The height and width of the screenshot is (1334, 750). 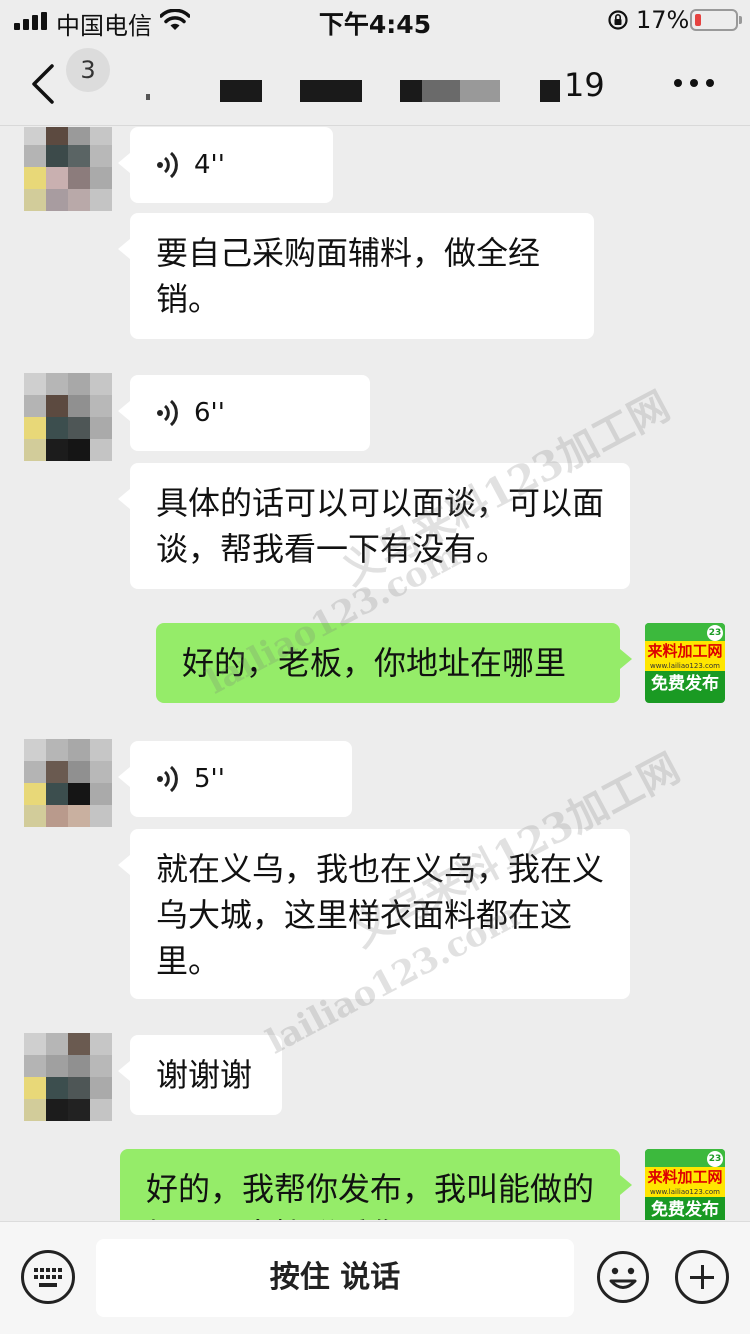 What do you see at coordinates (375, 87) in the screenshot?
I see `chat-title: 19` at bounding box center [375, 87].